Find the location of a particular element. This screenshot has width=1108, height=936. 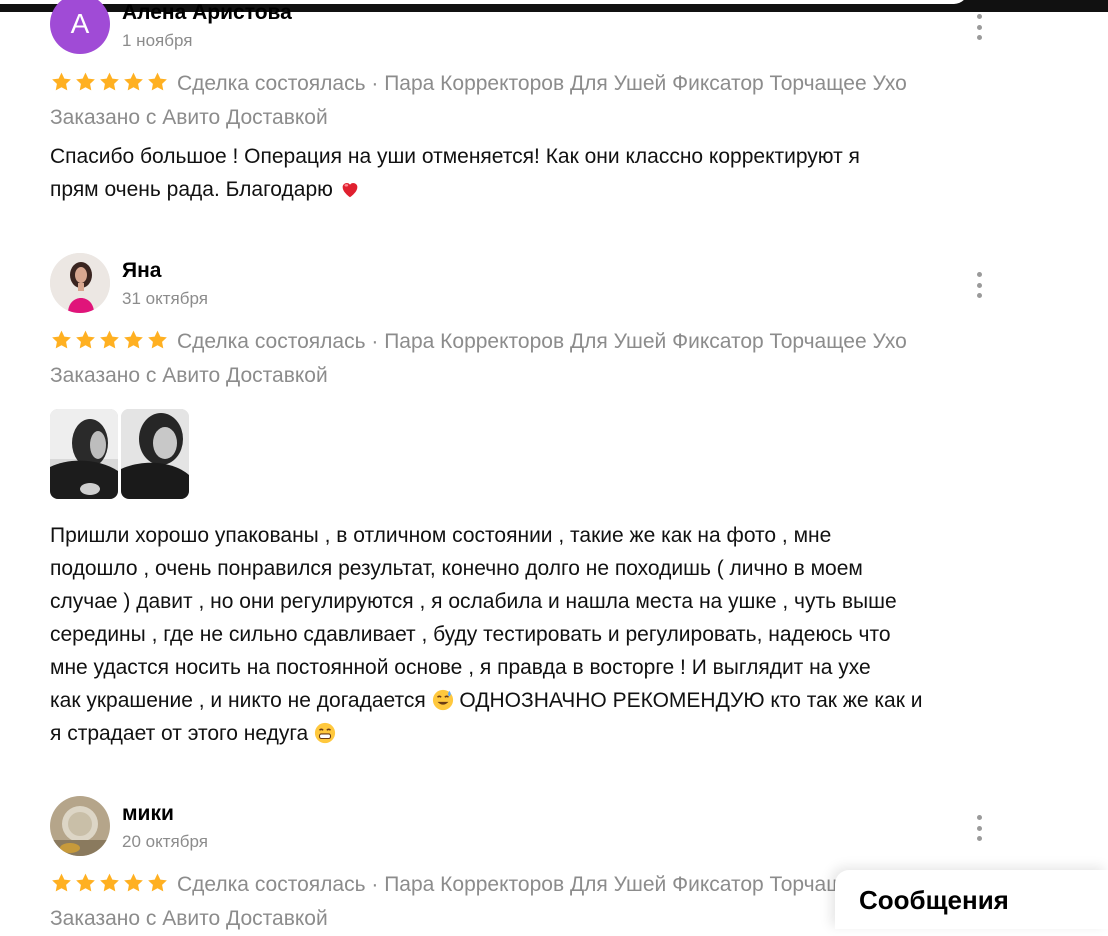

review-date: 1 ноября is located at coordinates (157, 40).